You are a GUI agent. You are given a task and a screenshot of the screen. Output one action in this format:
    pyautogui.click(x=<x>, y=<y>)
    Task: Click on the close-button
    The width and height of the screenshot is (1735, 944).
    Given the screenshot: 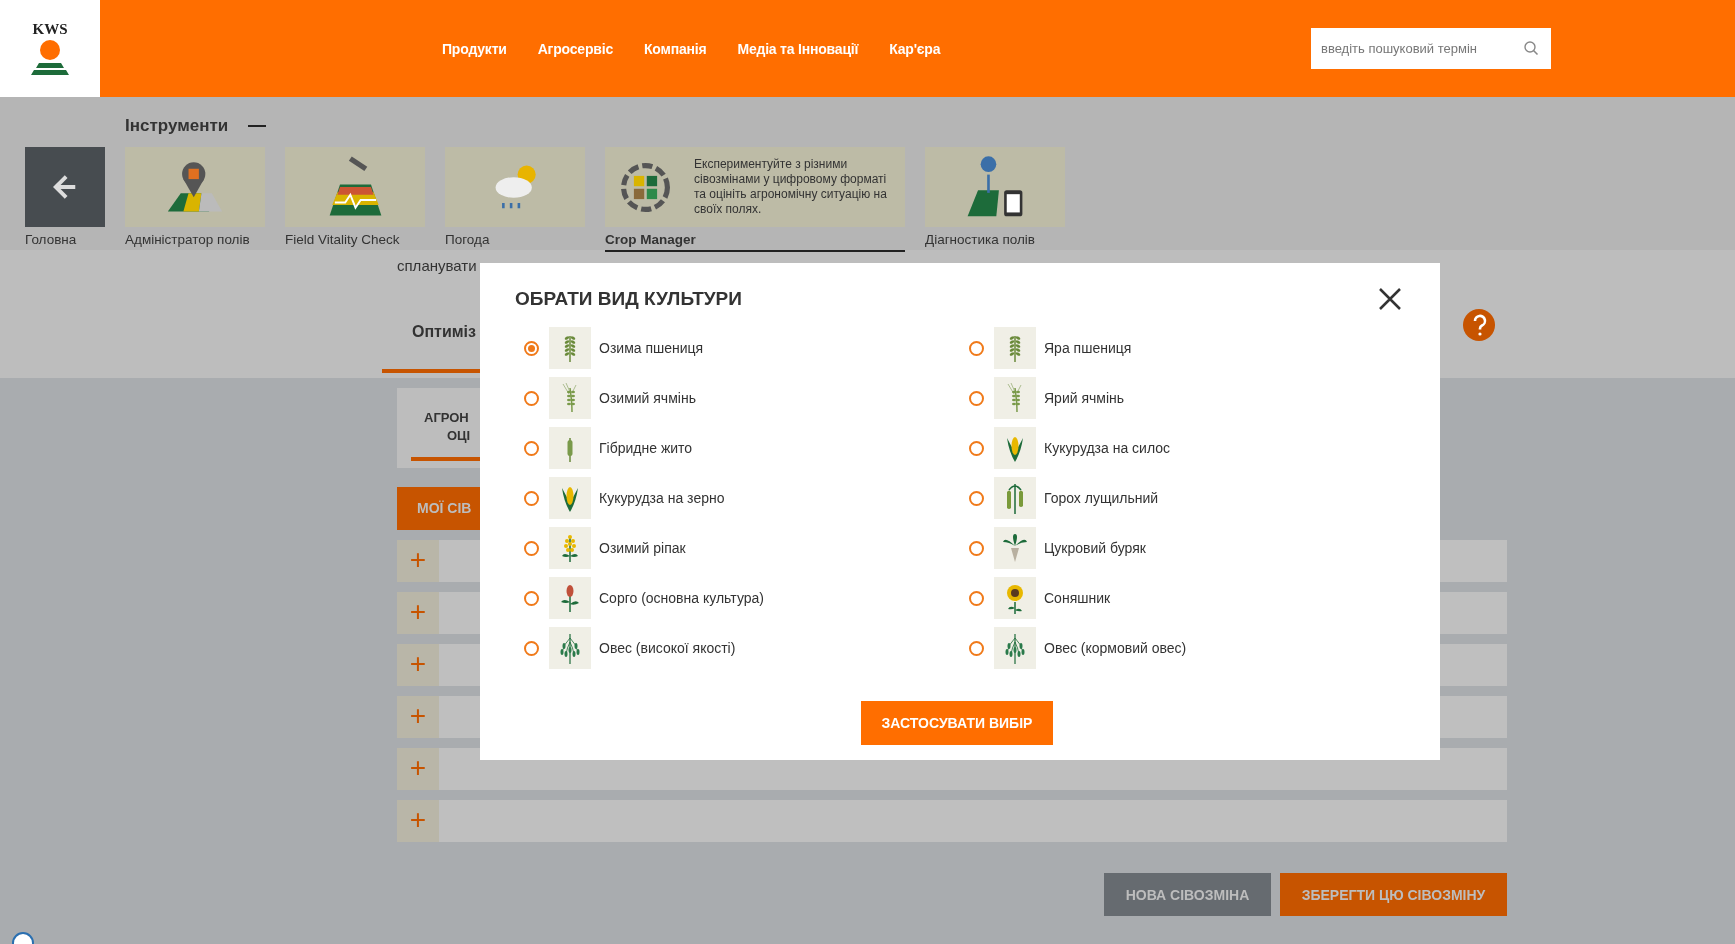 What is the action you would take?
    pyautogui.click(x=1390, y=299)
    